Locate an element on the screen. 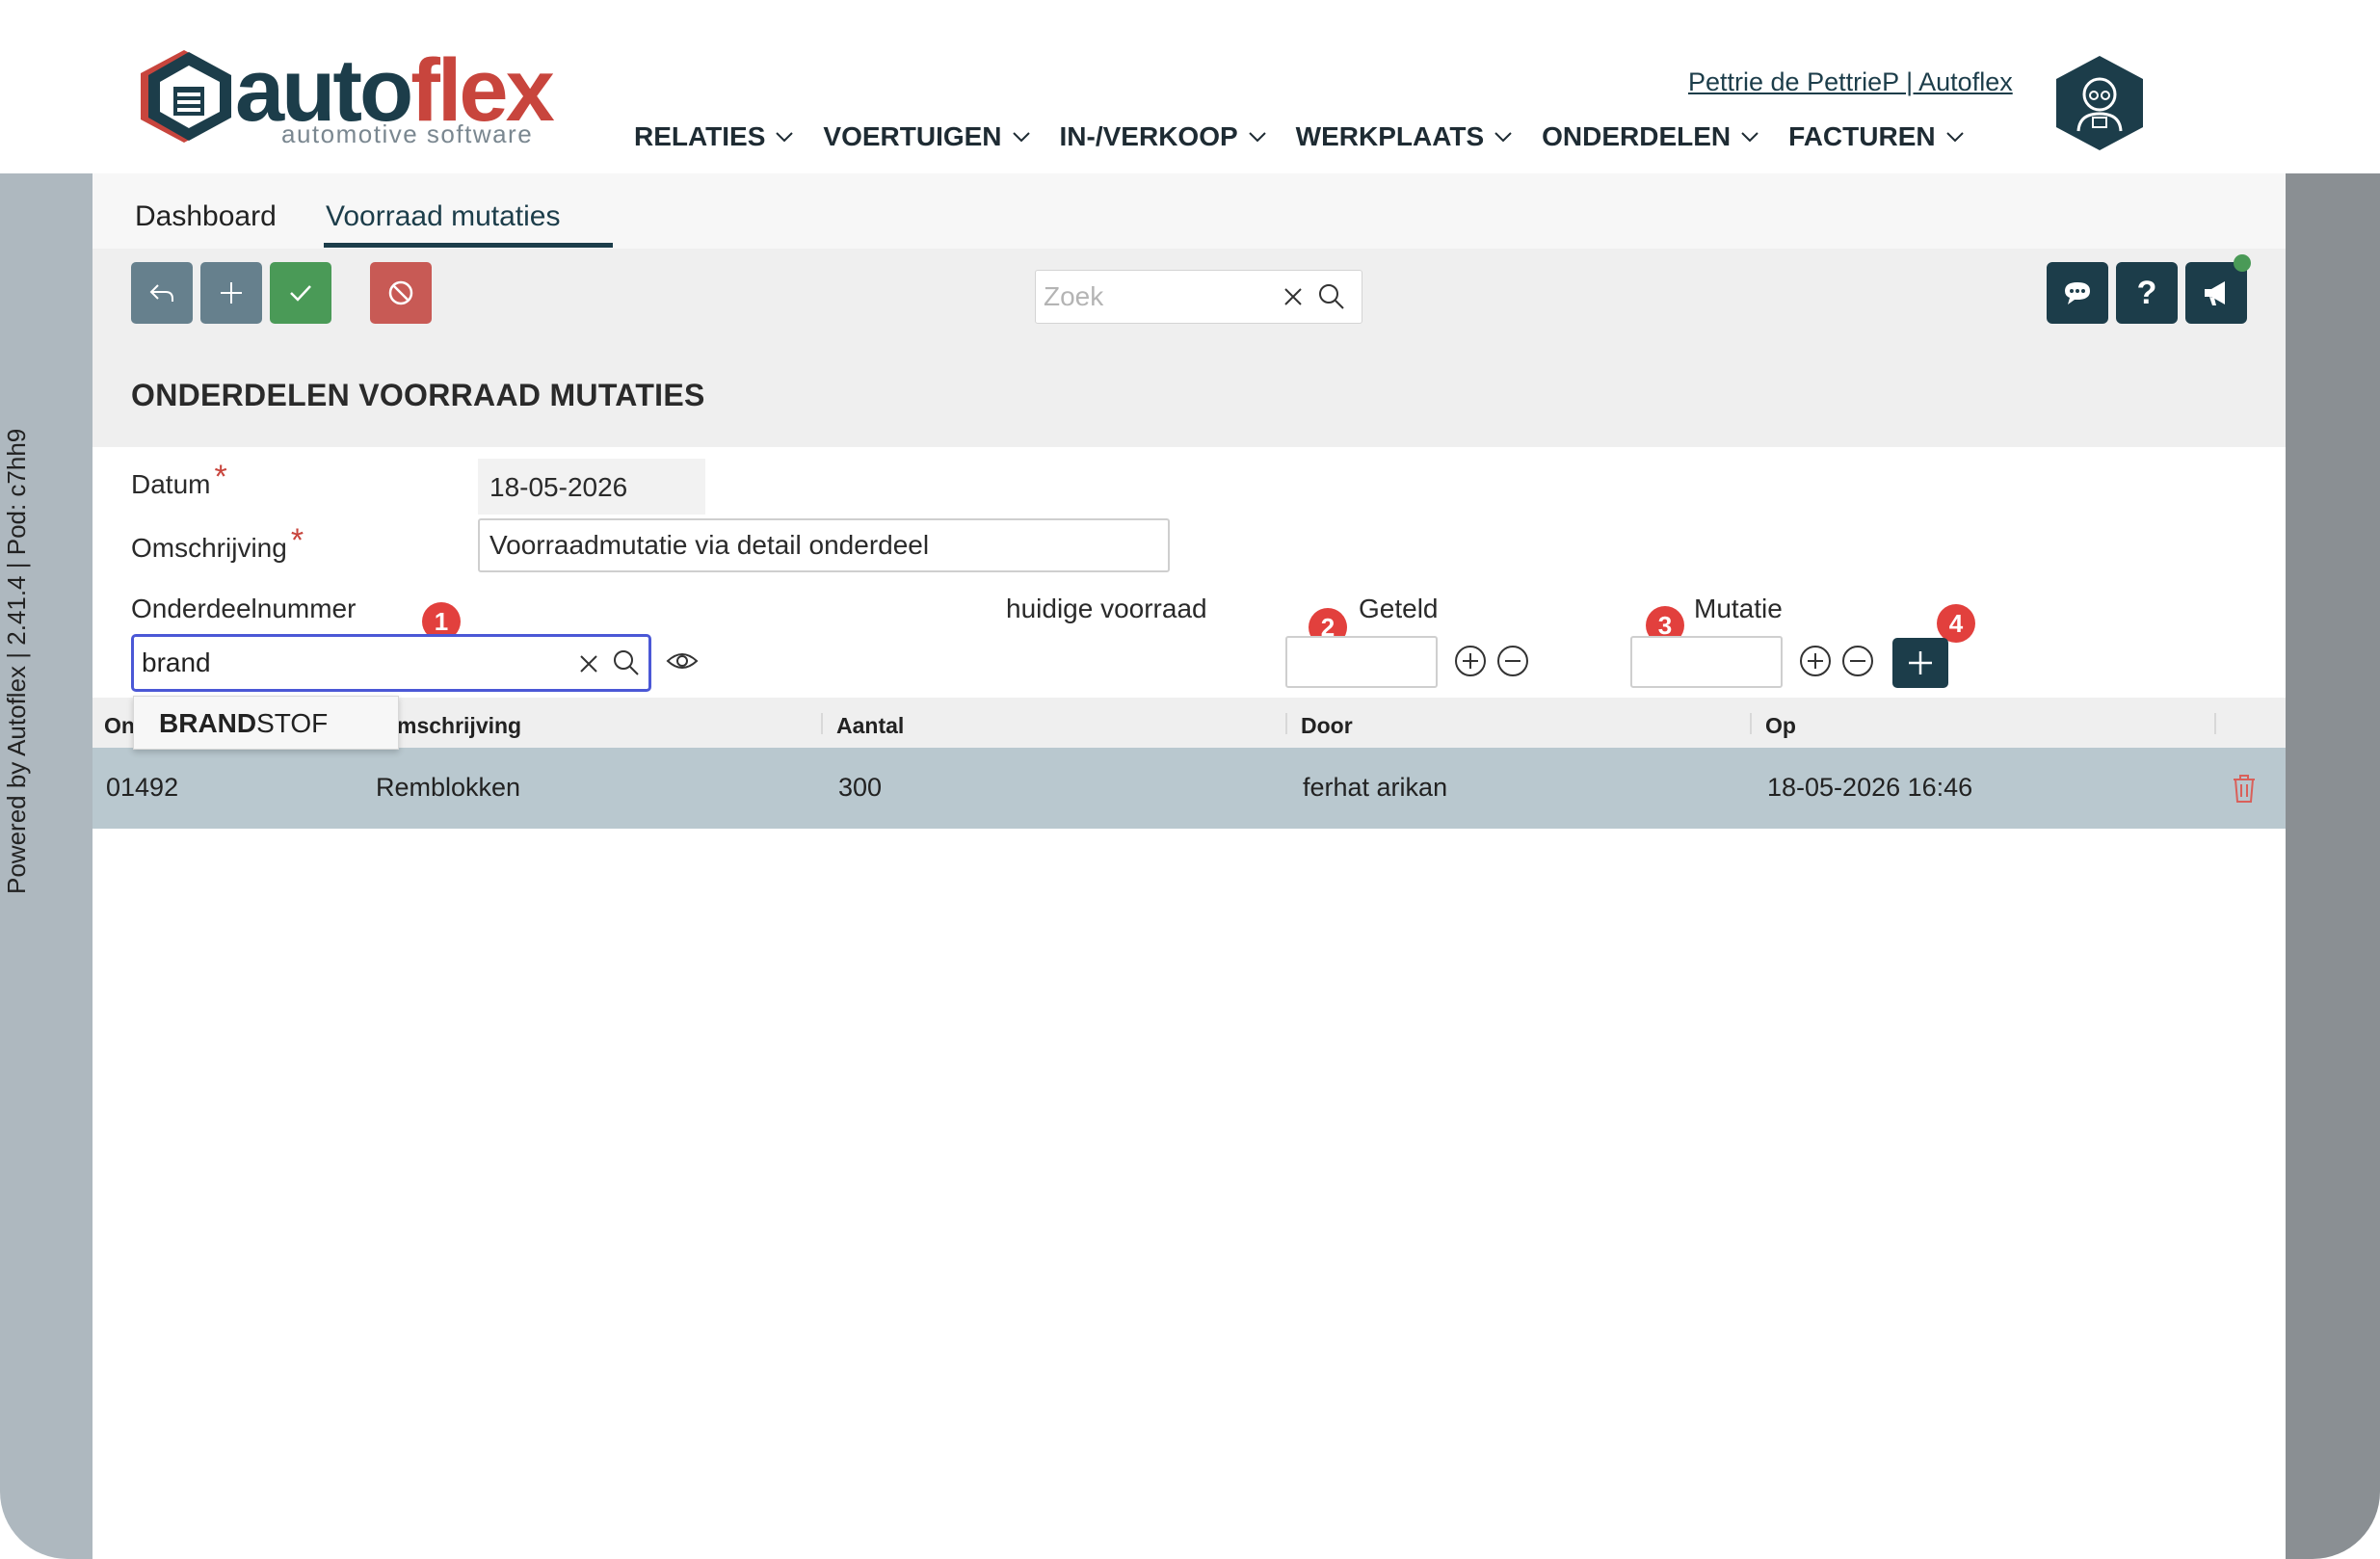 Image resolution: width=2380 pixels, height=1559 pixels. step-badge-4: 4 is located at coordinates (1956, 624).